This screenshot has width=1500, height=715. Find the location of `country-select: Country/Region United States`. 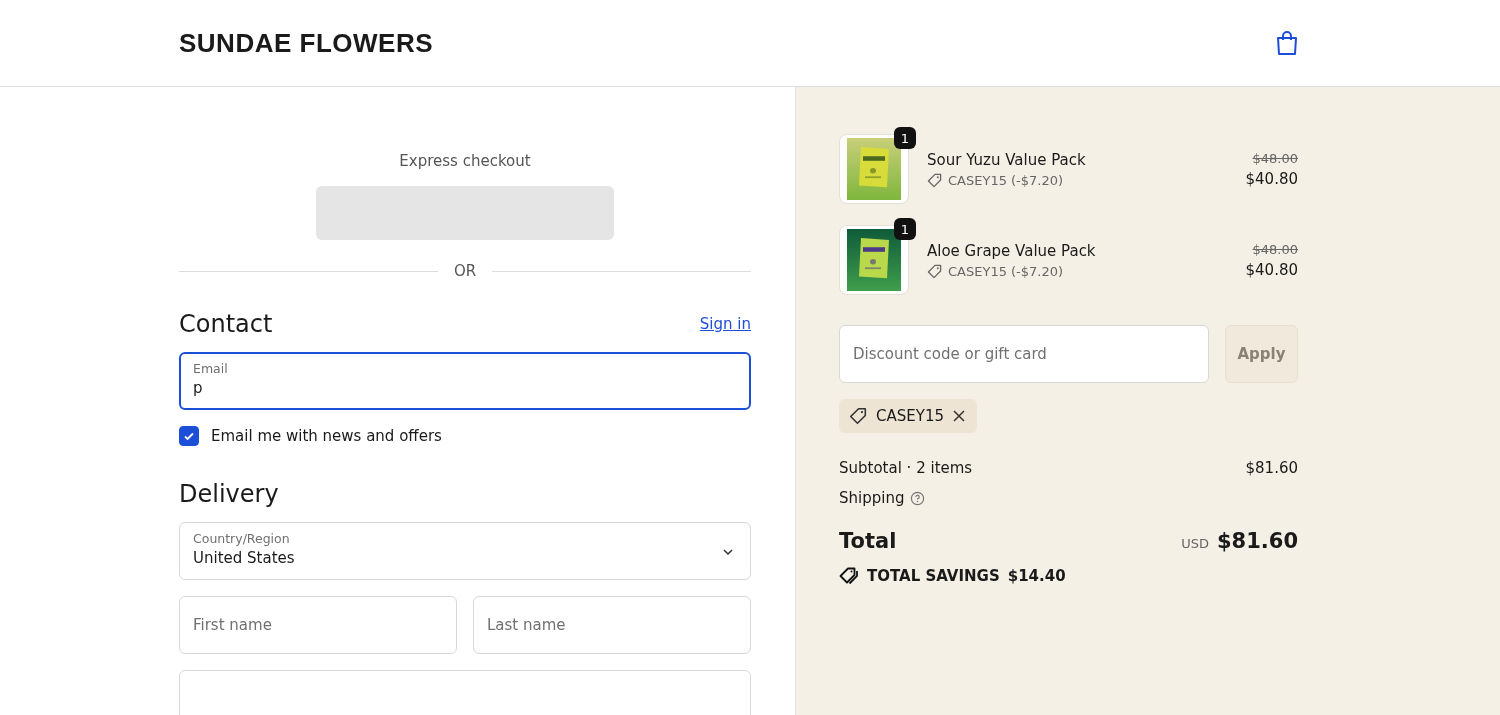

country-select: Country/Region United States is located at coordinates (465, 551).